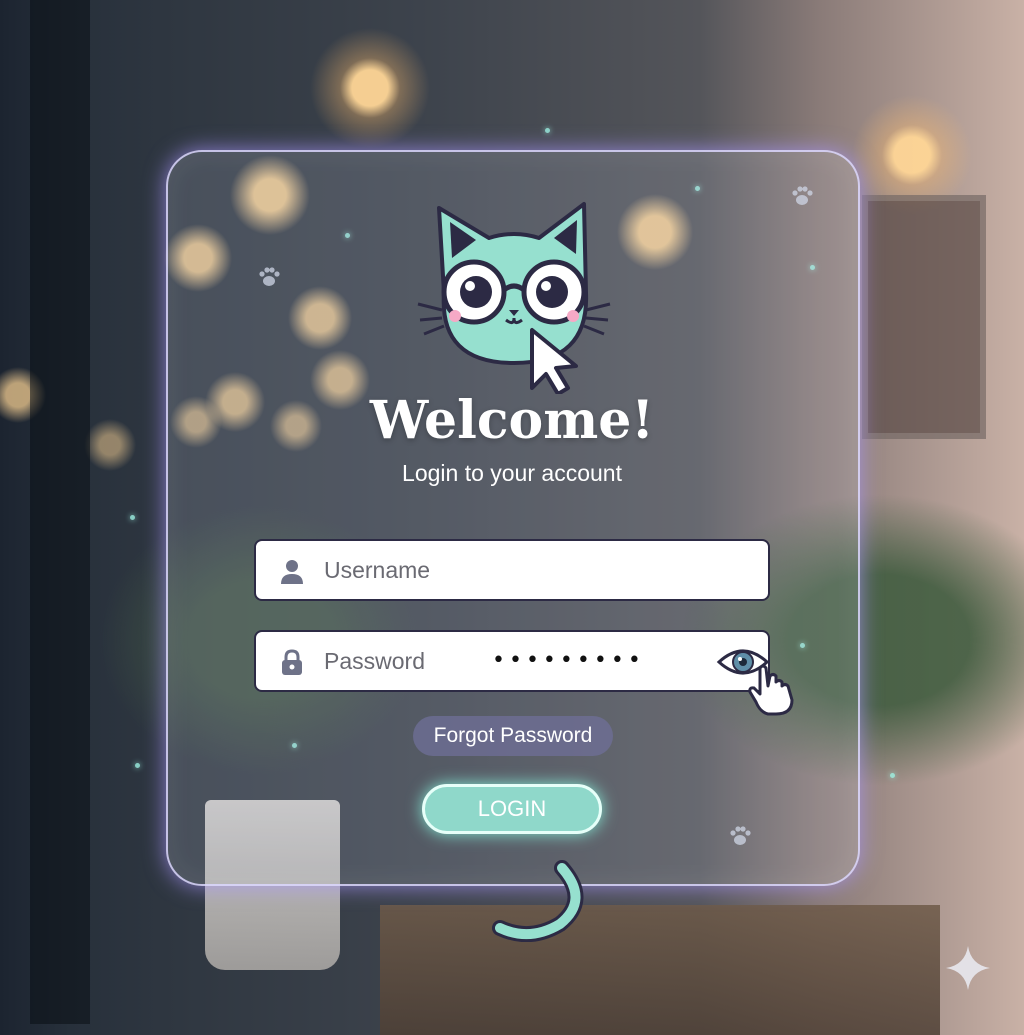  I want to click on welcome-title: Welcome!, so click(512, 420).